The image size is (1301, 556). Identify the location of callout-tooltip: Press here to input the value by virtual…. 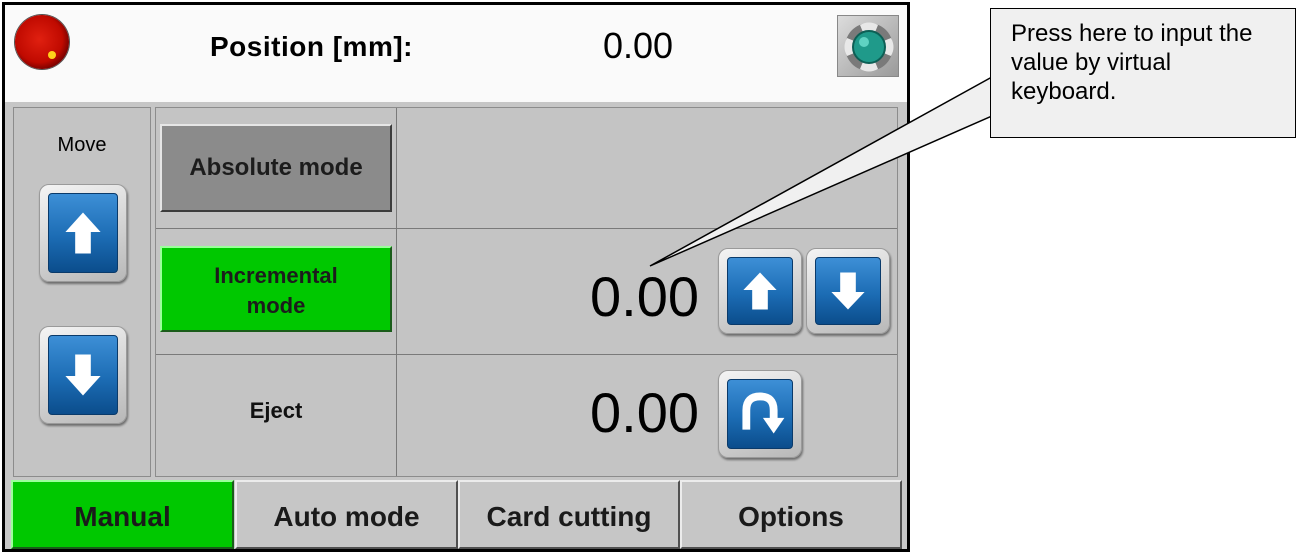
(1143, 73).